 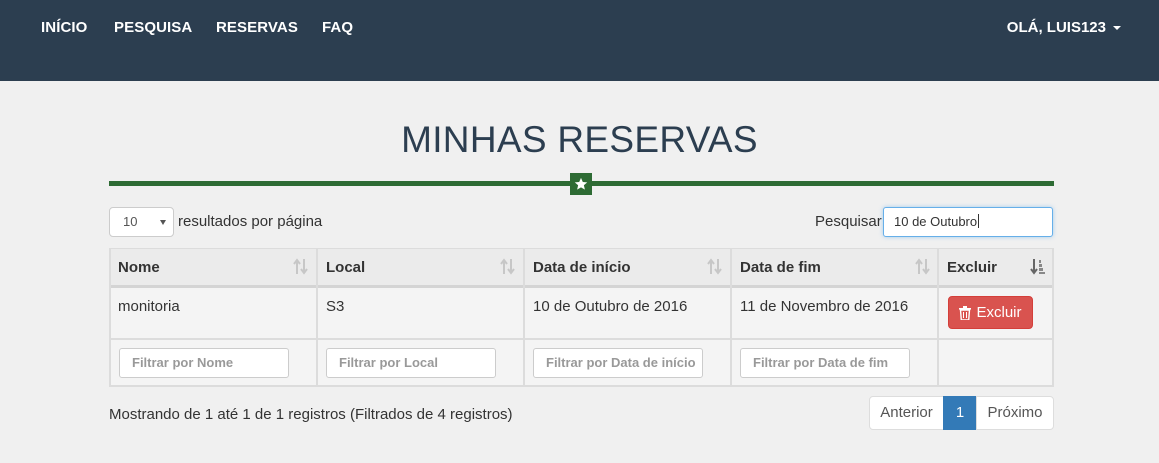 What do you see at coordinates (337, 27) in the screenshot?
I see `nav-link-faq: FAQ` at bounding box center [337, 27].